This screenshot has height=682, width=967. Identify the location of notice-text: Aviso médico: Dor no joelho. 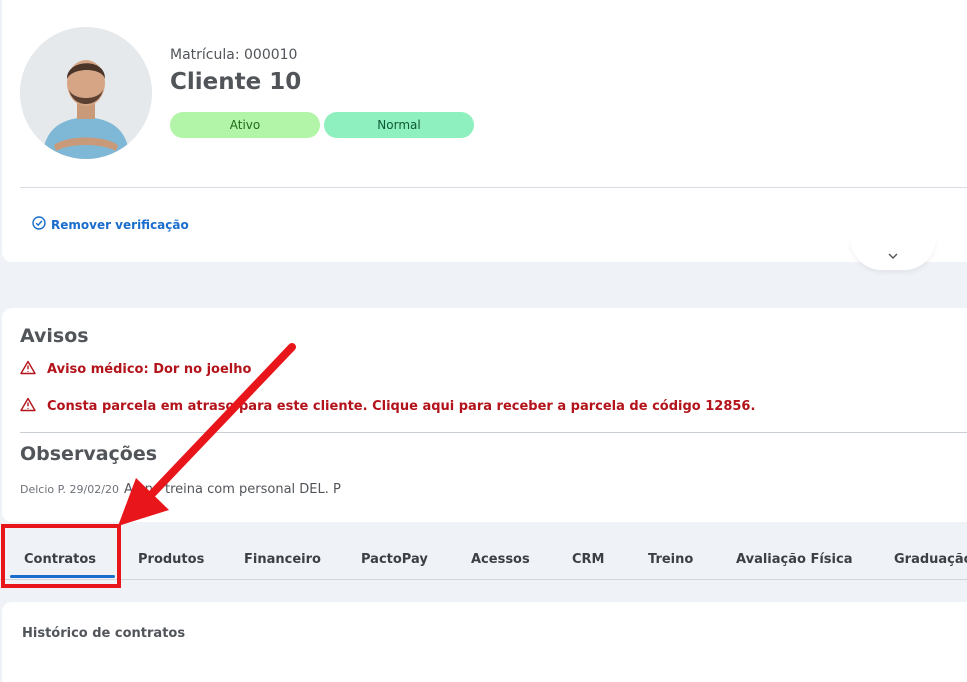
(149, 369).